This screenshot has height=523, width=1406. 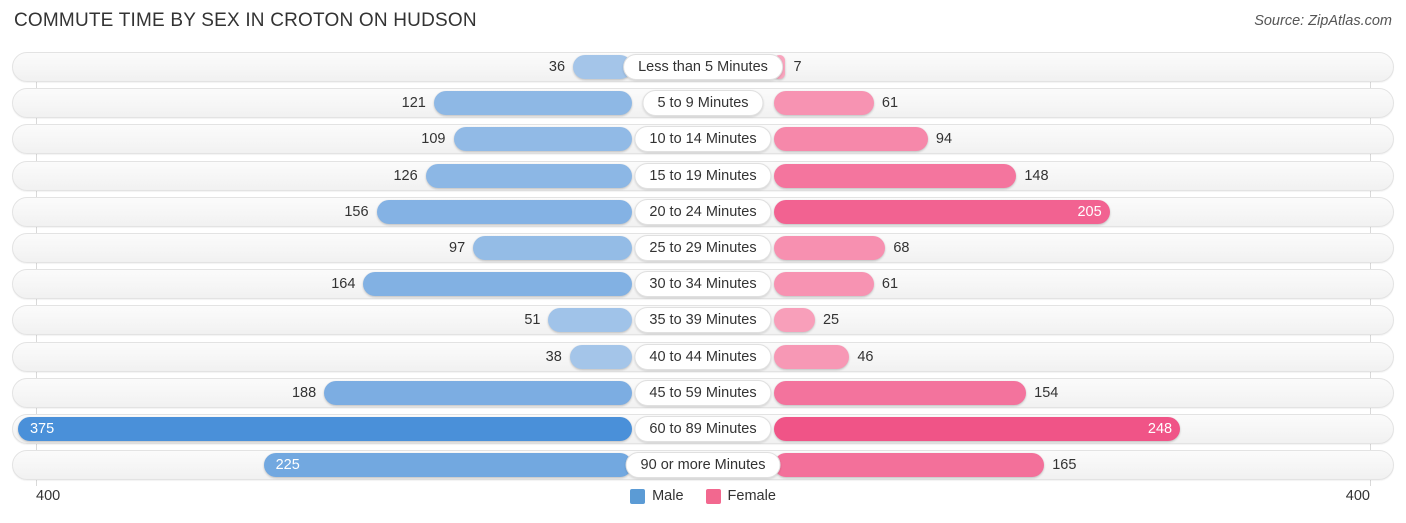 I want to click on chart-legend: Male Female, so click(x=703, y=496).